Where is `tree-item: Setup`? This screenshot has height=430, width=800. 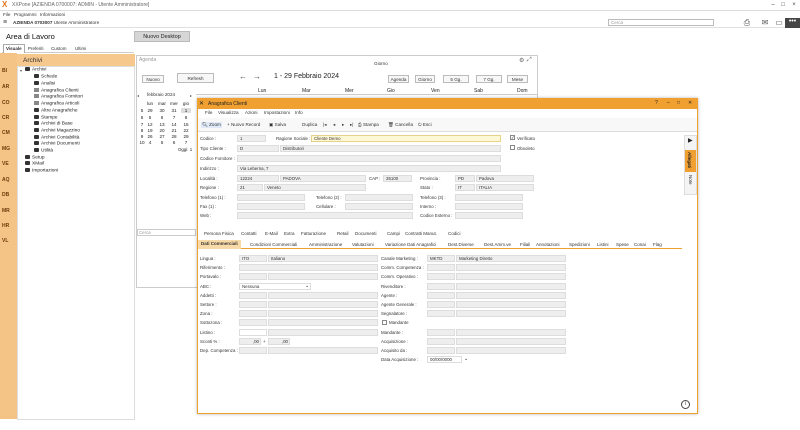 tree-item: Setup is located at coordinates (35, 157).